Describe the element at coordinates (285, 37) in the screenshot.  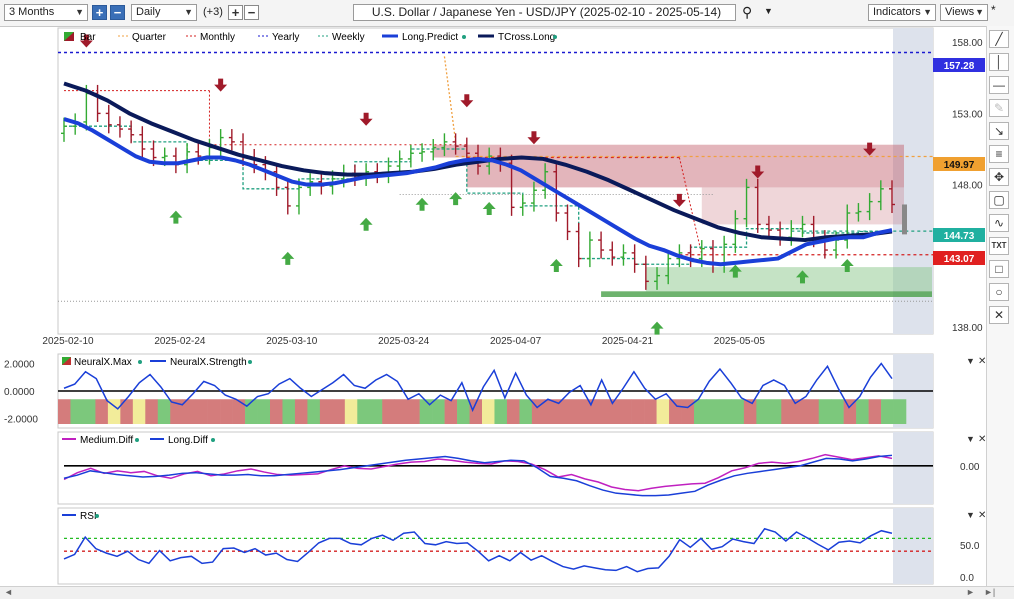
I see `legend-yearly: Yearly` at that location.